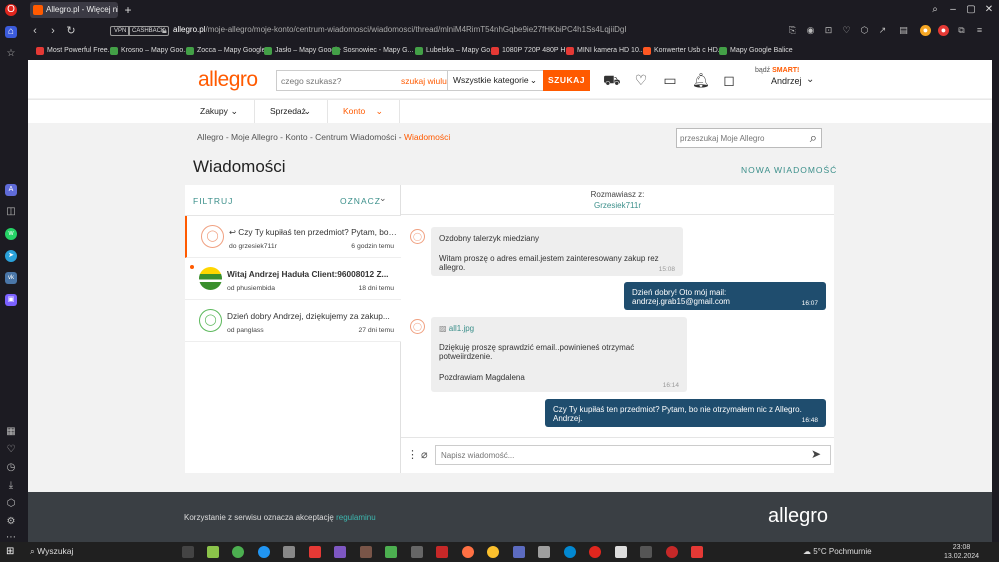 The width and height of the screenshot is (999, 562). I want to click on bookmark-icon: ♡, so click(846, 30).